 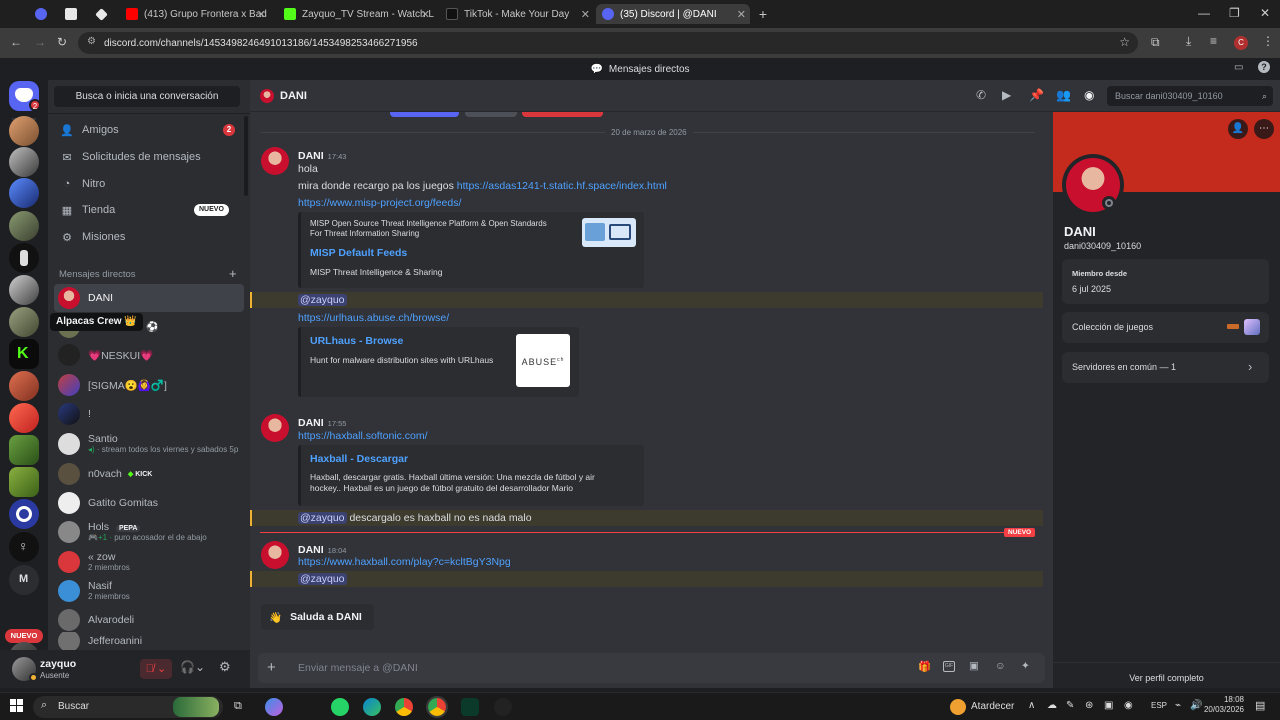 What do you see at coordinates (147, 184) in the screenshot?
I see `nav-nitro: ◔ Nitro` at bounding box center [147, 184].